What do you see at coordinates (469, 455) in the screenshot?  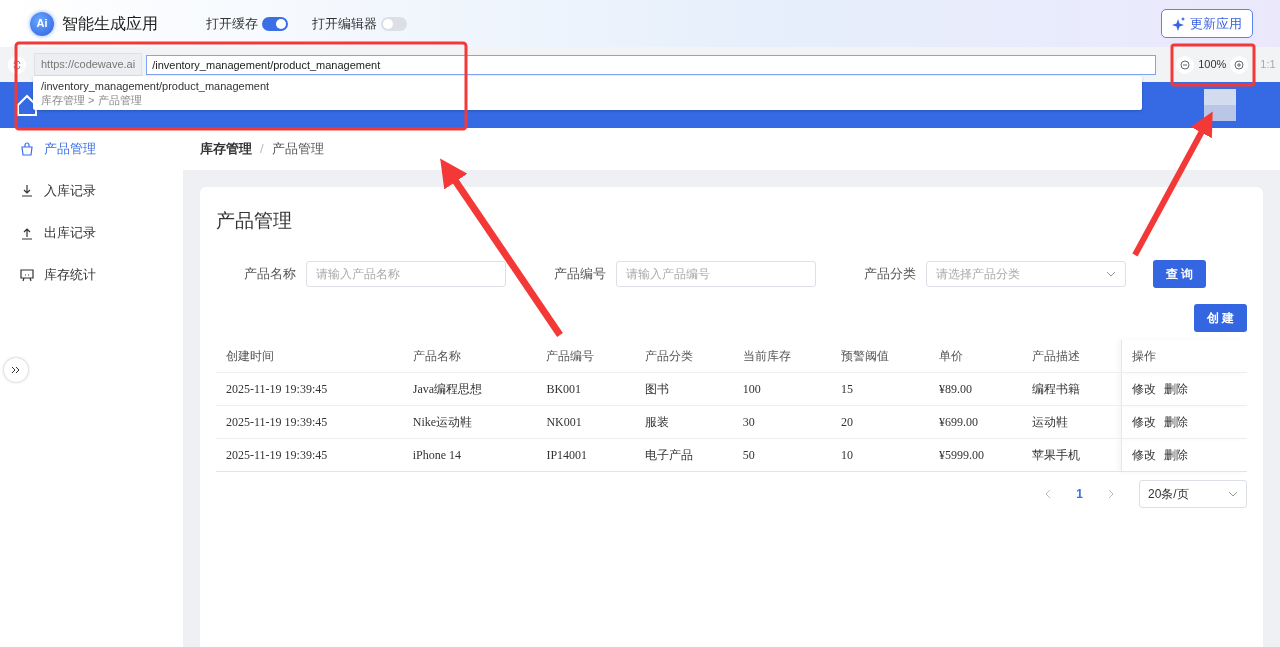 I see `table-cell: iPhone 14` at bounding box center [469, 455].